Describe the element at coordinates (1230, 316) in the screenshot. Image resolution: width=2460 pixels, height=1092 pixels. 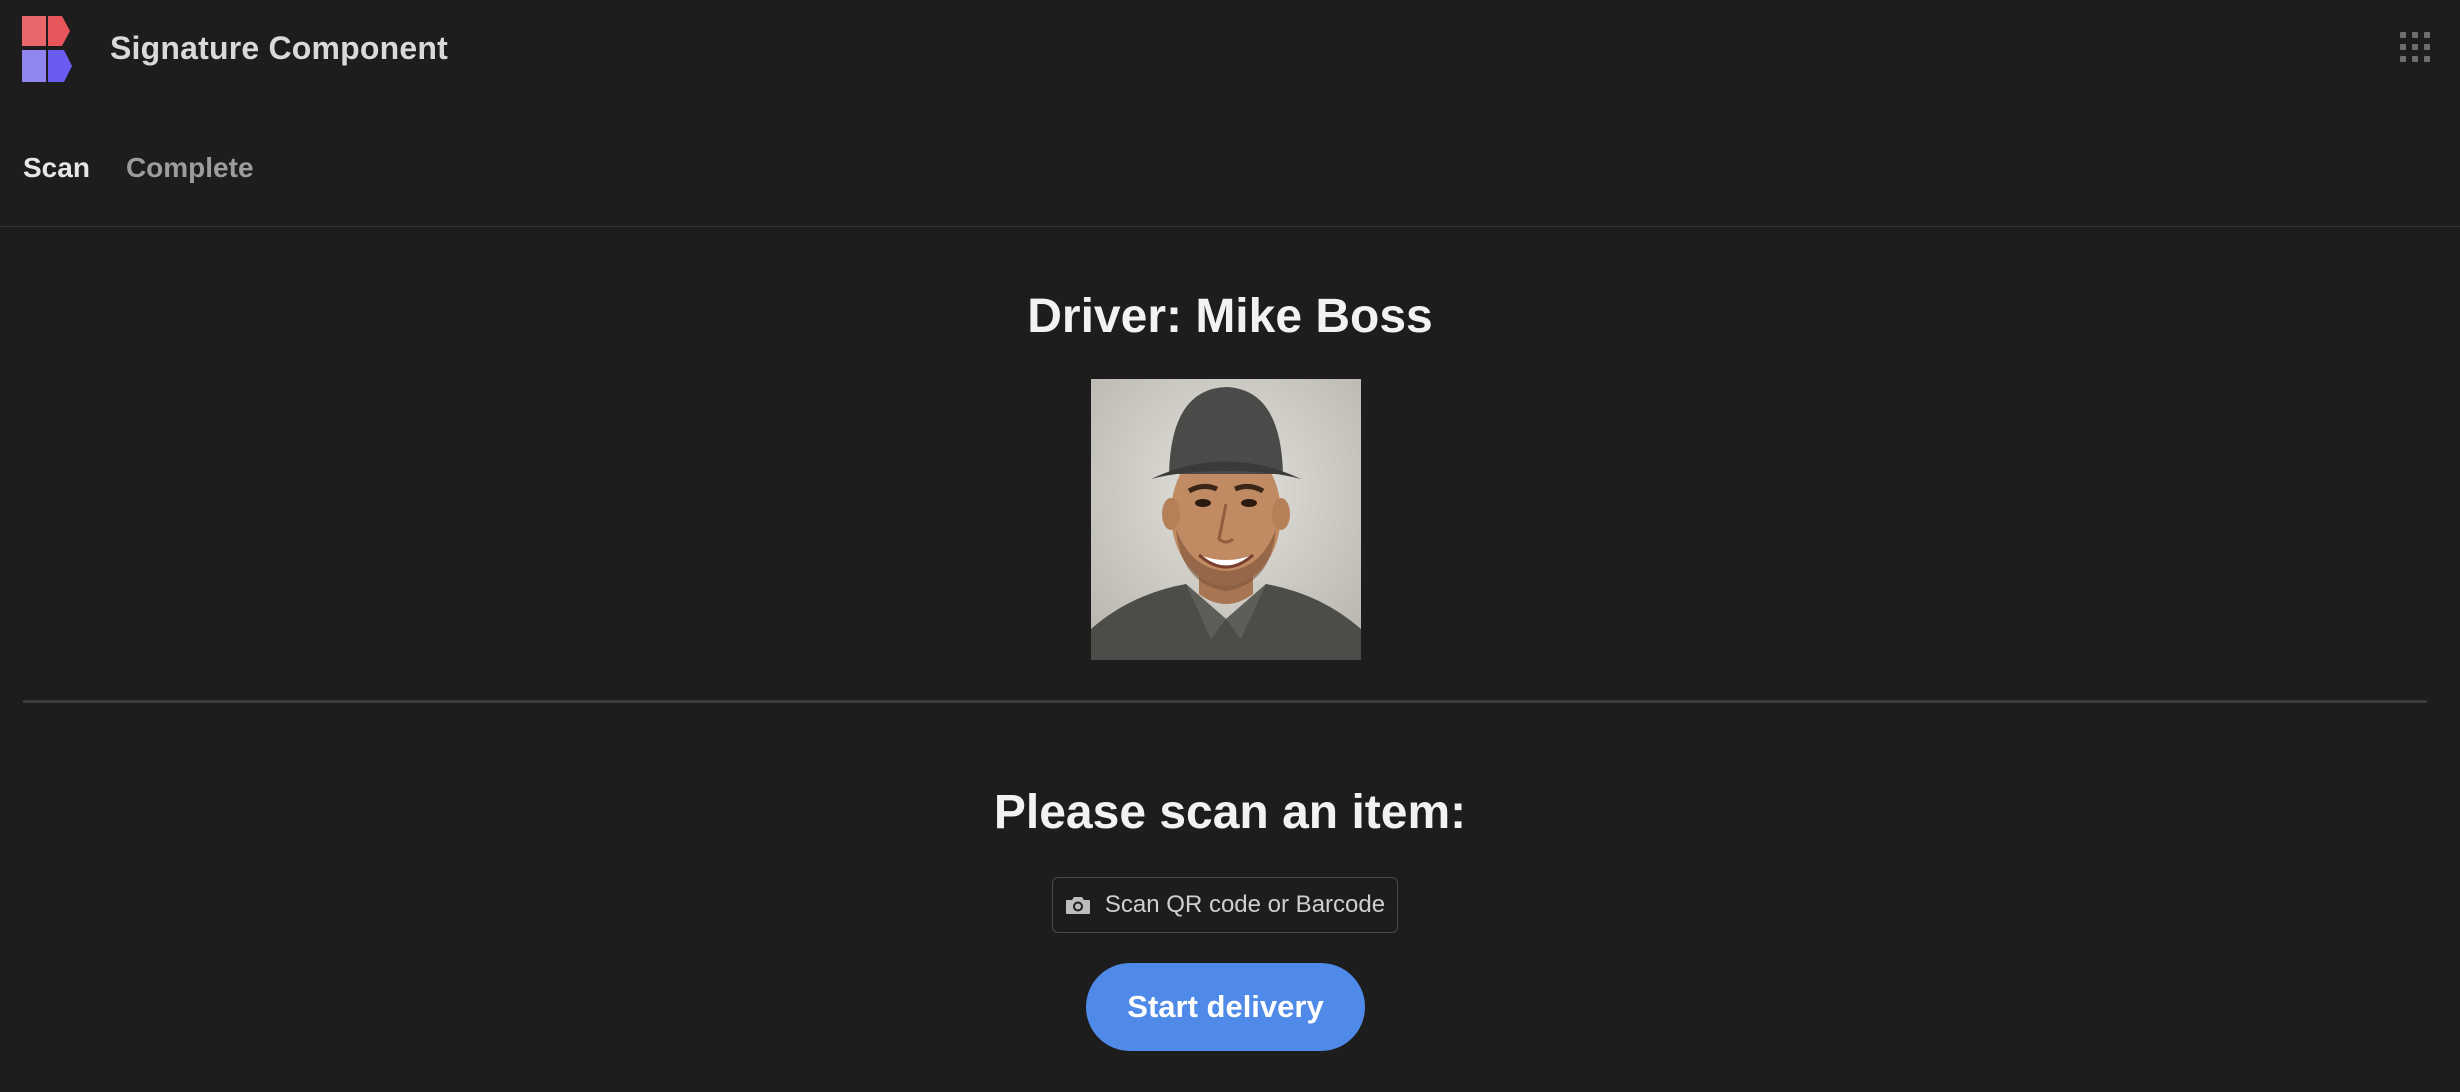
I see `driver-heading: Driver: Mike Boss` at that location.